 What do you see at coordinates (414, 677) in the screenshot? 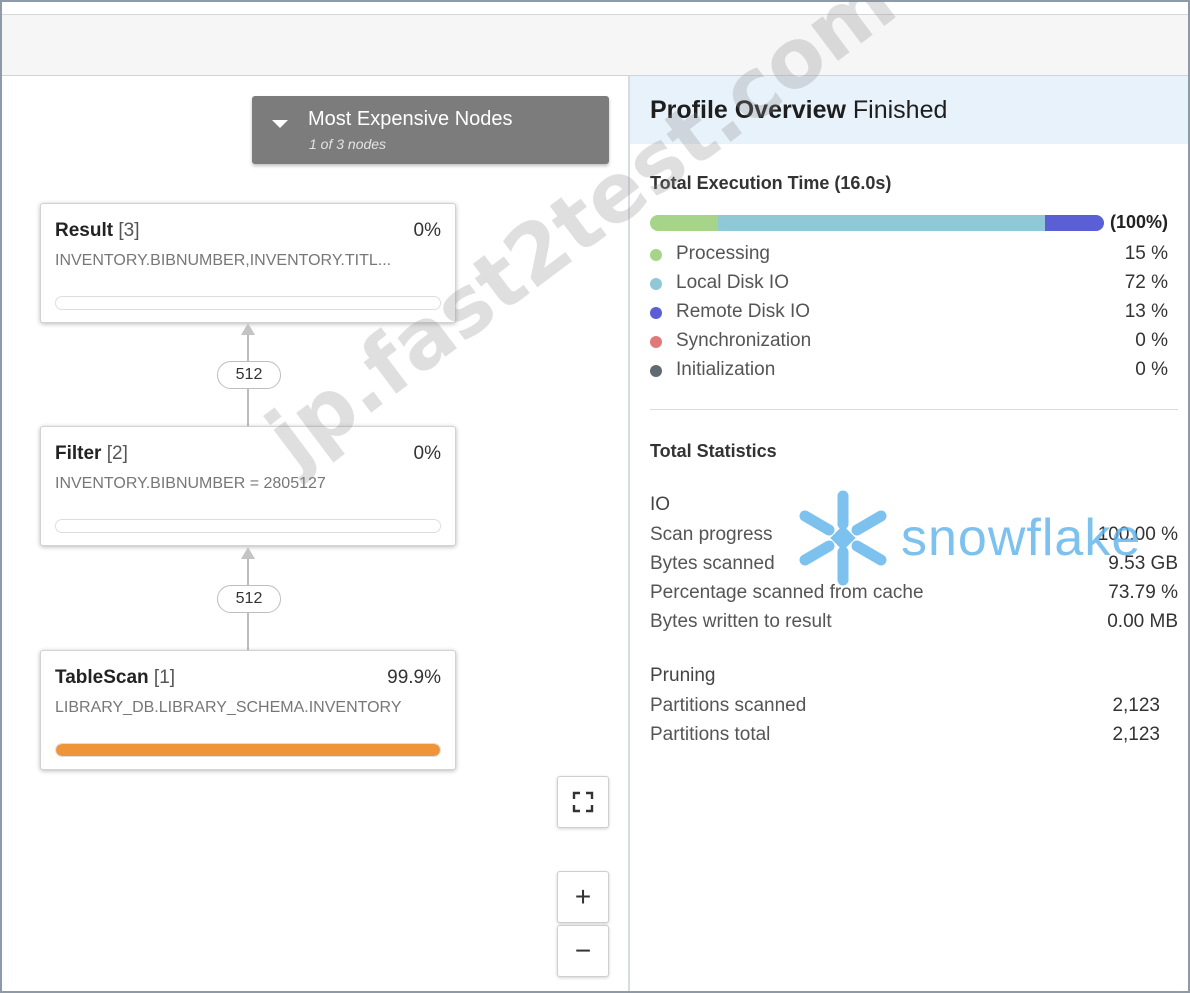
I see `node-percent: 99.9%` at bounding box center [414, 677].